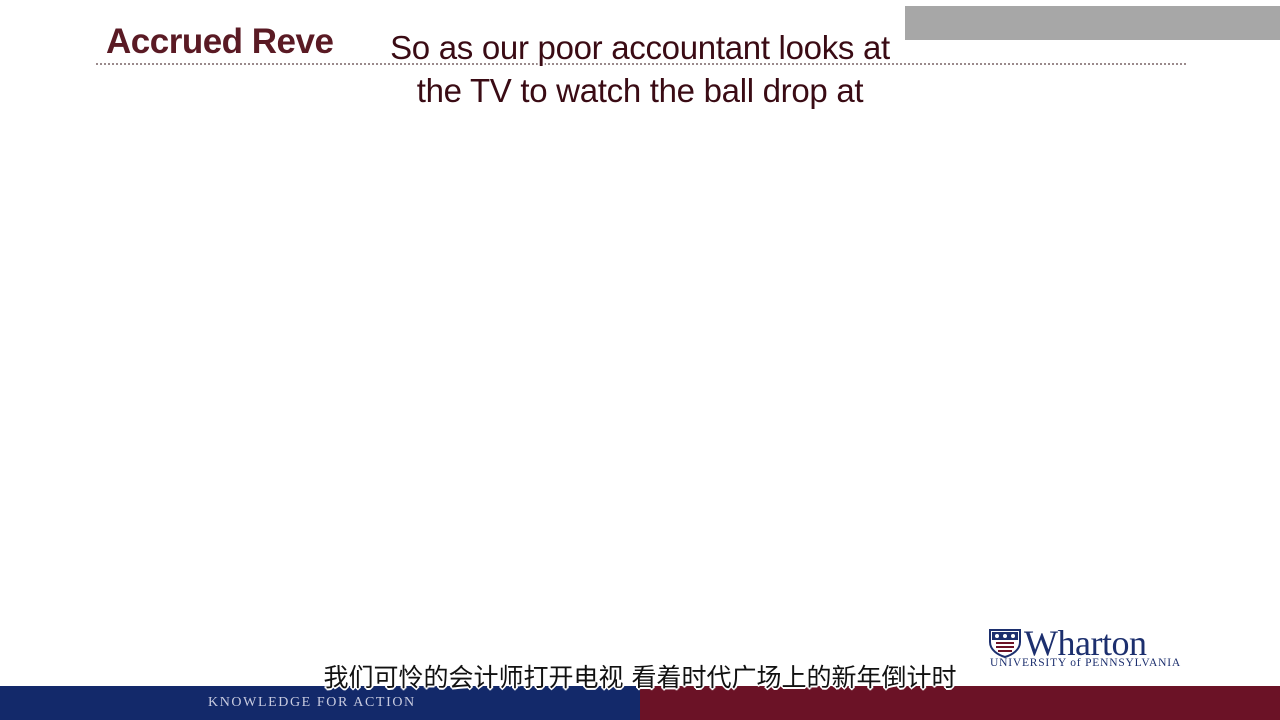 This screenshot has width=1280, height=720. What do you see at coordinates (640, 90) in the screenshot?
I see `english-subtitle-line-2: the TV to watch the ball drop at` at bounding box center [640, 90].